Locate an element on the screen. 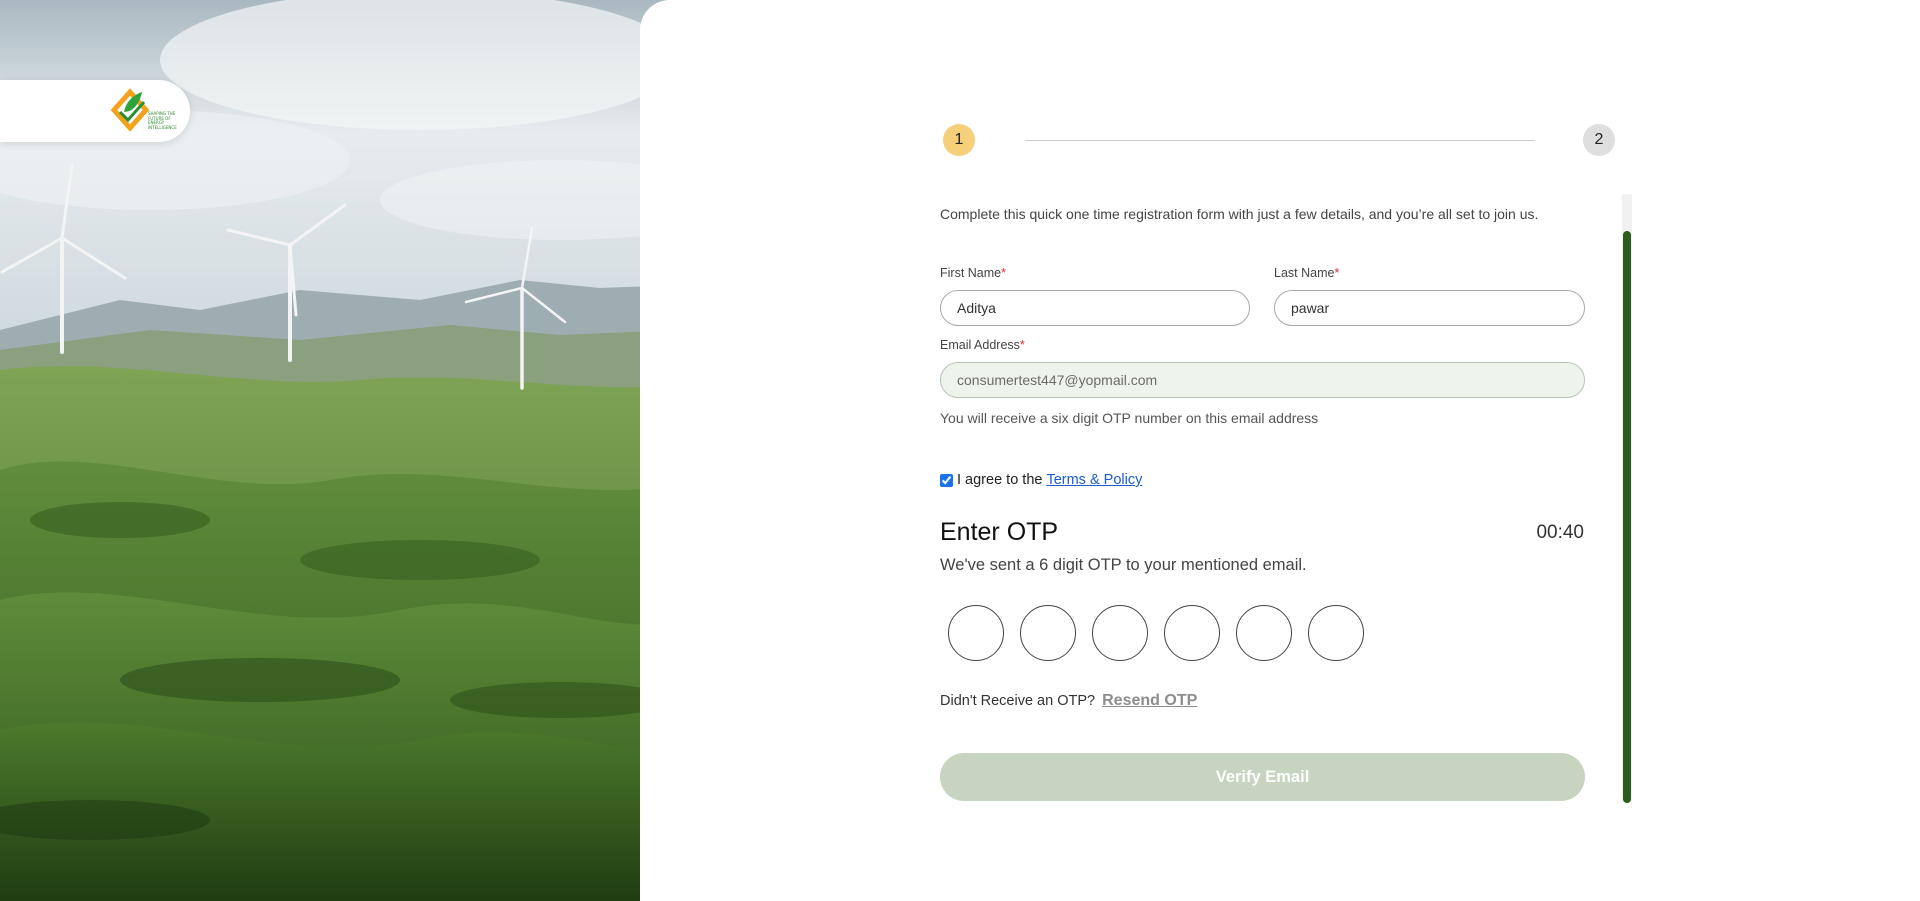  last-name-field is located at coordinates (1429, 308).